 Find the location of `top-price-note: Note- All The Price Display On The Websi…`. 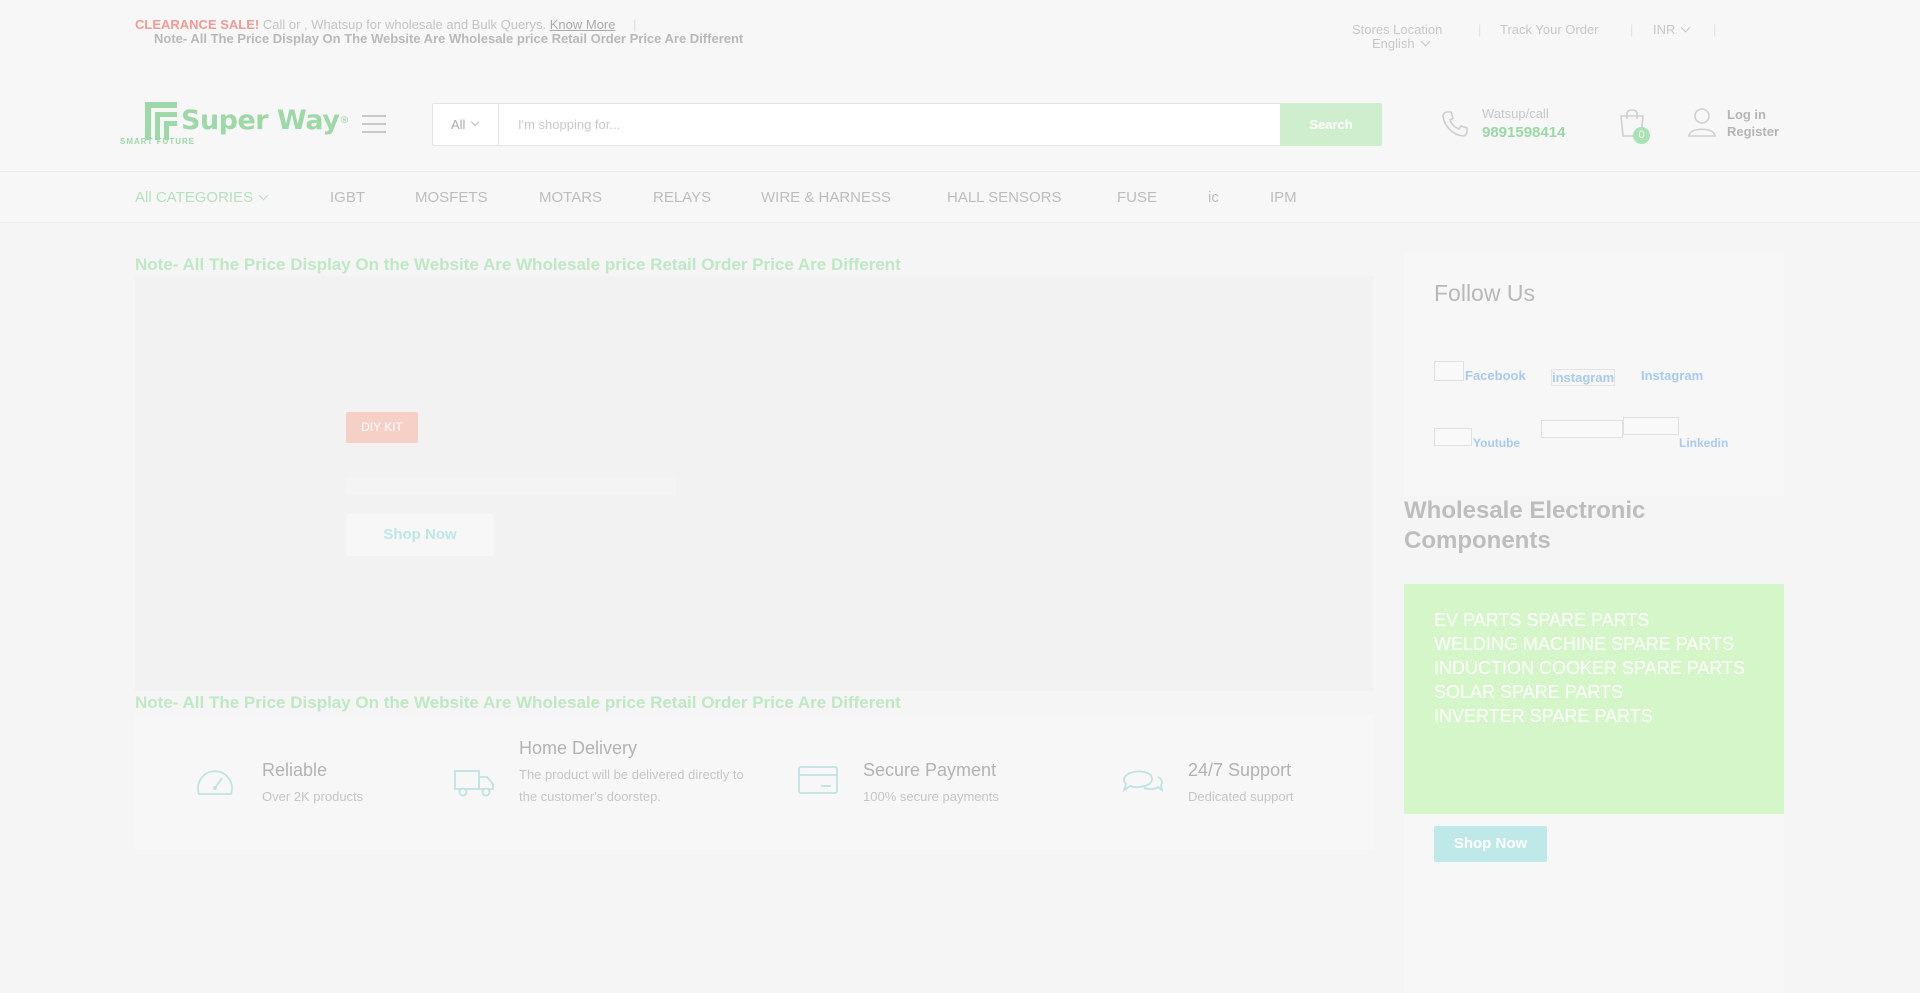

top-price-note: Note- All The Price Display On The Websi… is located at coordinates (449, 38).